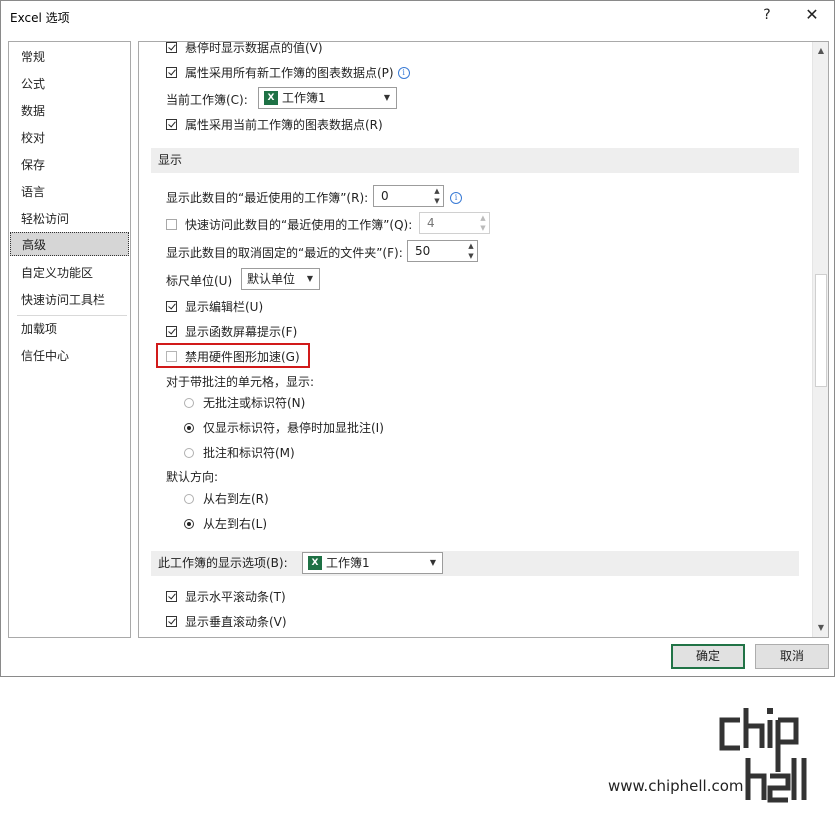 Image resolution: width=836 pixels, height=819 pixels. What do you see at coordinates (199, 281) in the screenshot?
I see `ruler-units-label: 标尺单位(U)` at bounding box center [199, 281].